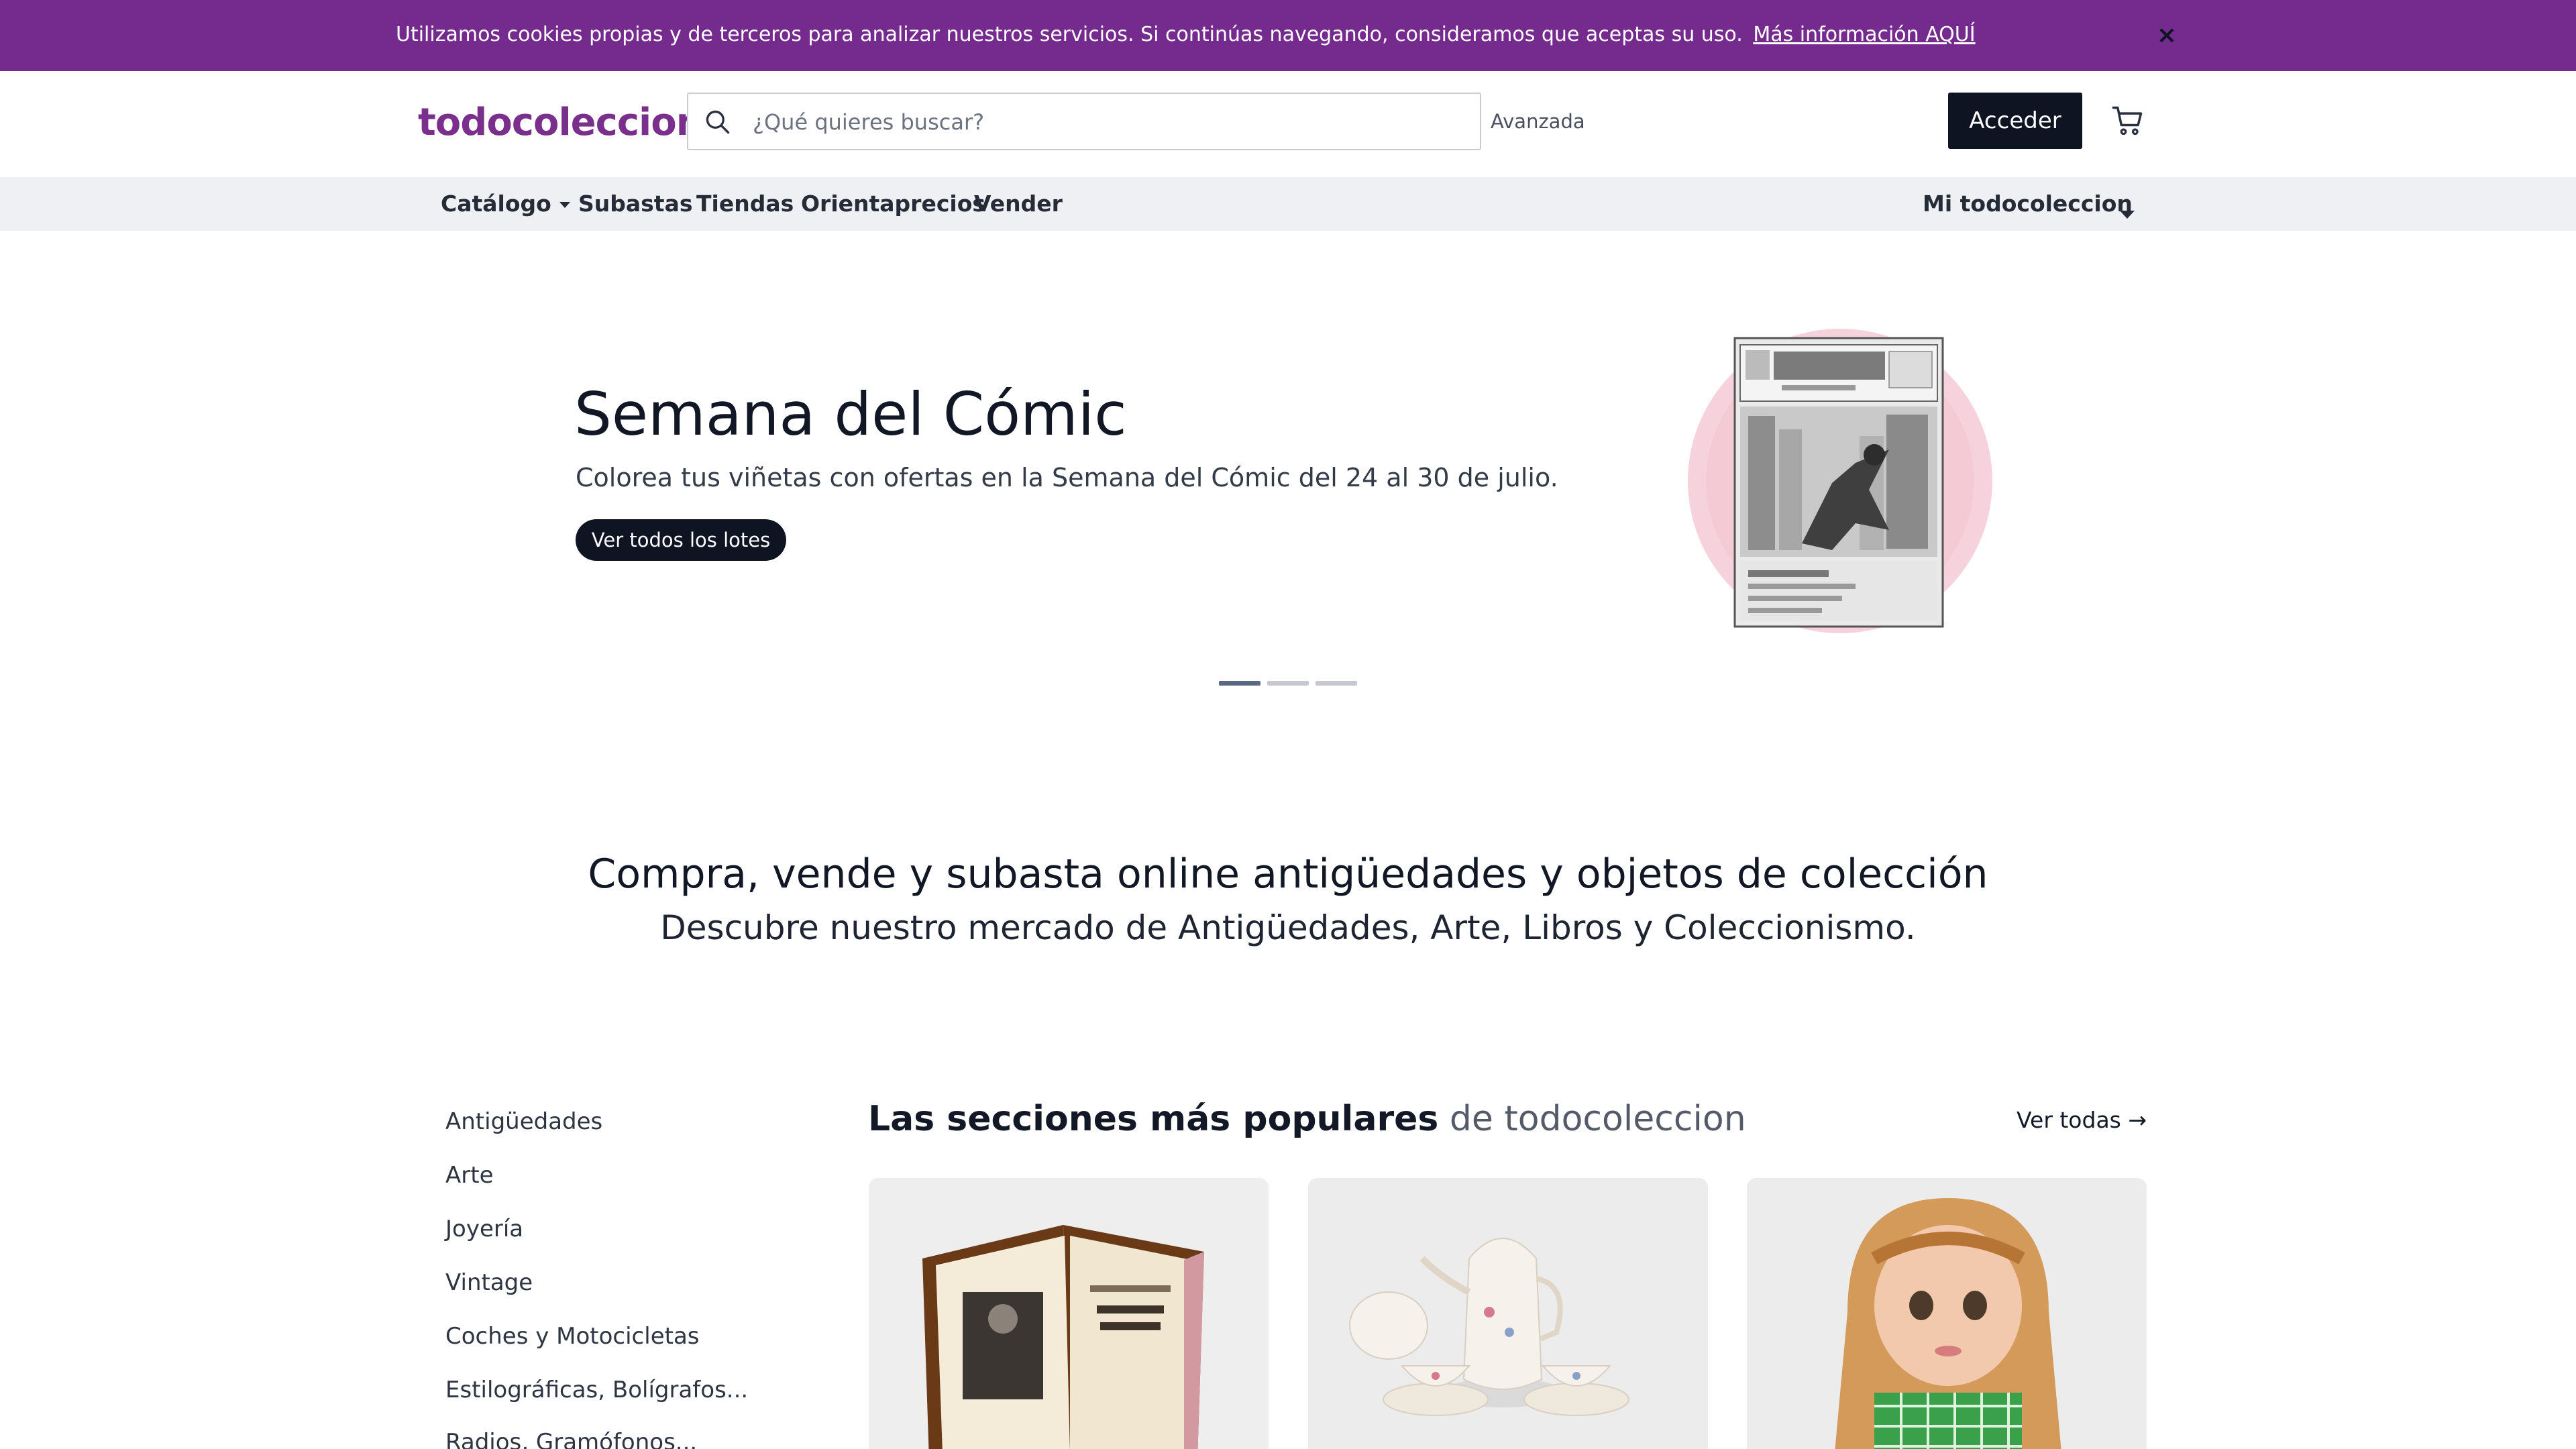 Image resolution: width=2576 pixels, height=1449 pixels. What do you see at coordinates (2127, 120) in the screenshot?
I see `cart-icon` at bounding box center [2127, 120].